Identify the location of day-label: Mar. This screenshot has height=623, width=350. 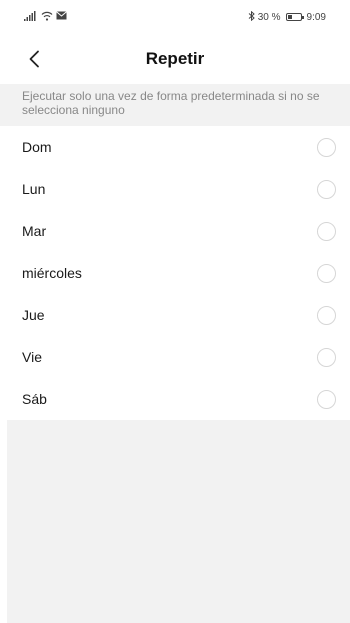
(34, 231).